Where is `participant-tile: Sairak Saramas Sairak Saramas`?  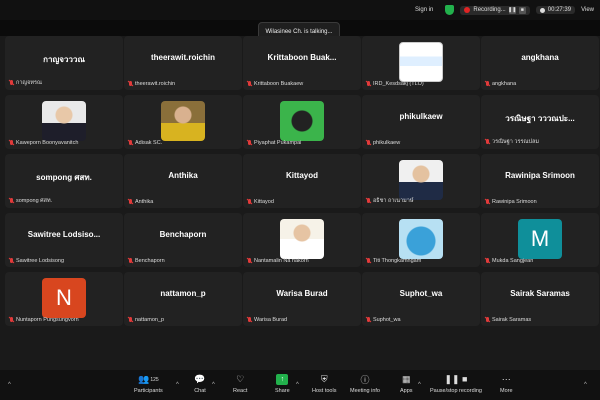
participant-tile: Sairak Saramas Sairak Saramas is located at coordinates (540, 299).